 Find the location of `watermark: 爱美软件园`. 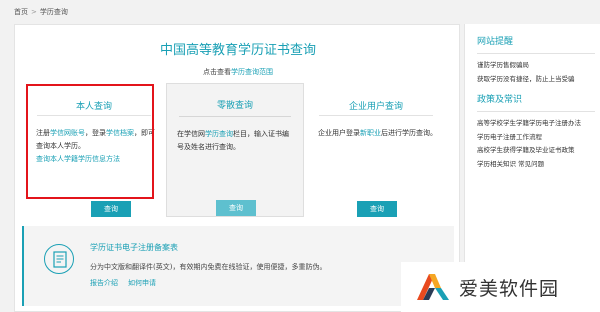

watermark: 爱美软件园 is located at coordinates (500, 287).